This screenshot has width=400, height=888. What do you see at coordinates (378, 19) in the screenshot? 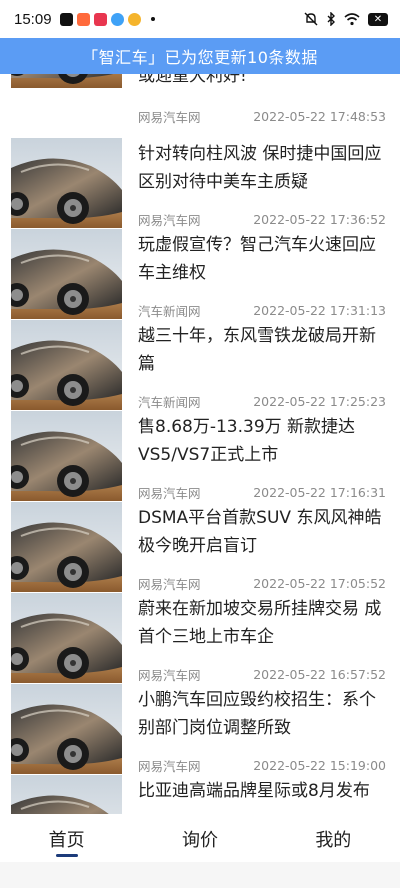
I see `battery-icon: ✕` at bounding box center [378, 19].